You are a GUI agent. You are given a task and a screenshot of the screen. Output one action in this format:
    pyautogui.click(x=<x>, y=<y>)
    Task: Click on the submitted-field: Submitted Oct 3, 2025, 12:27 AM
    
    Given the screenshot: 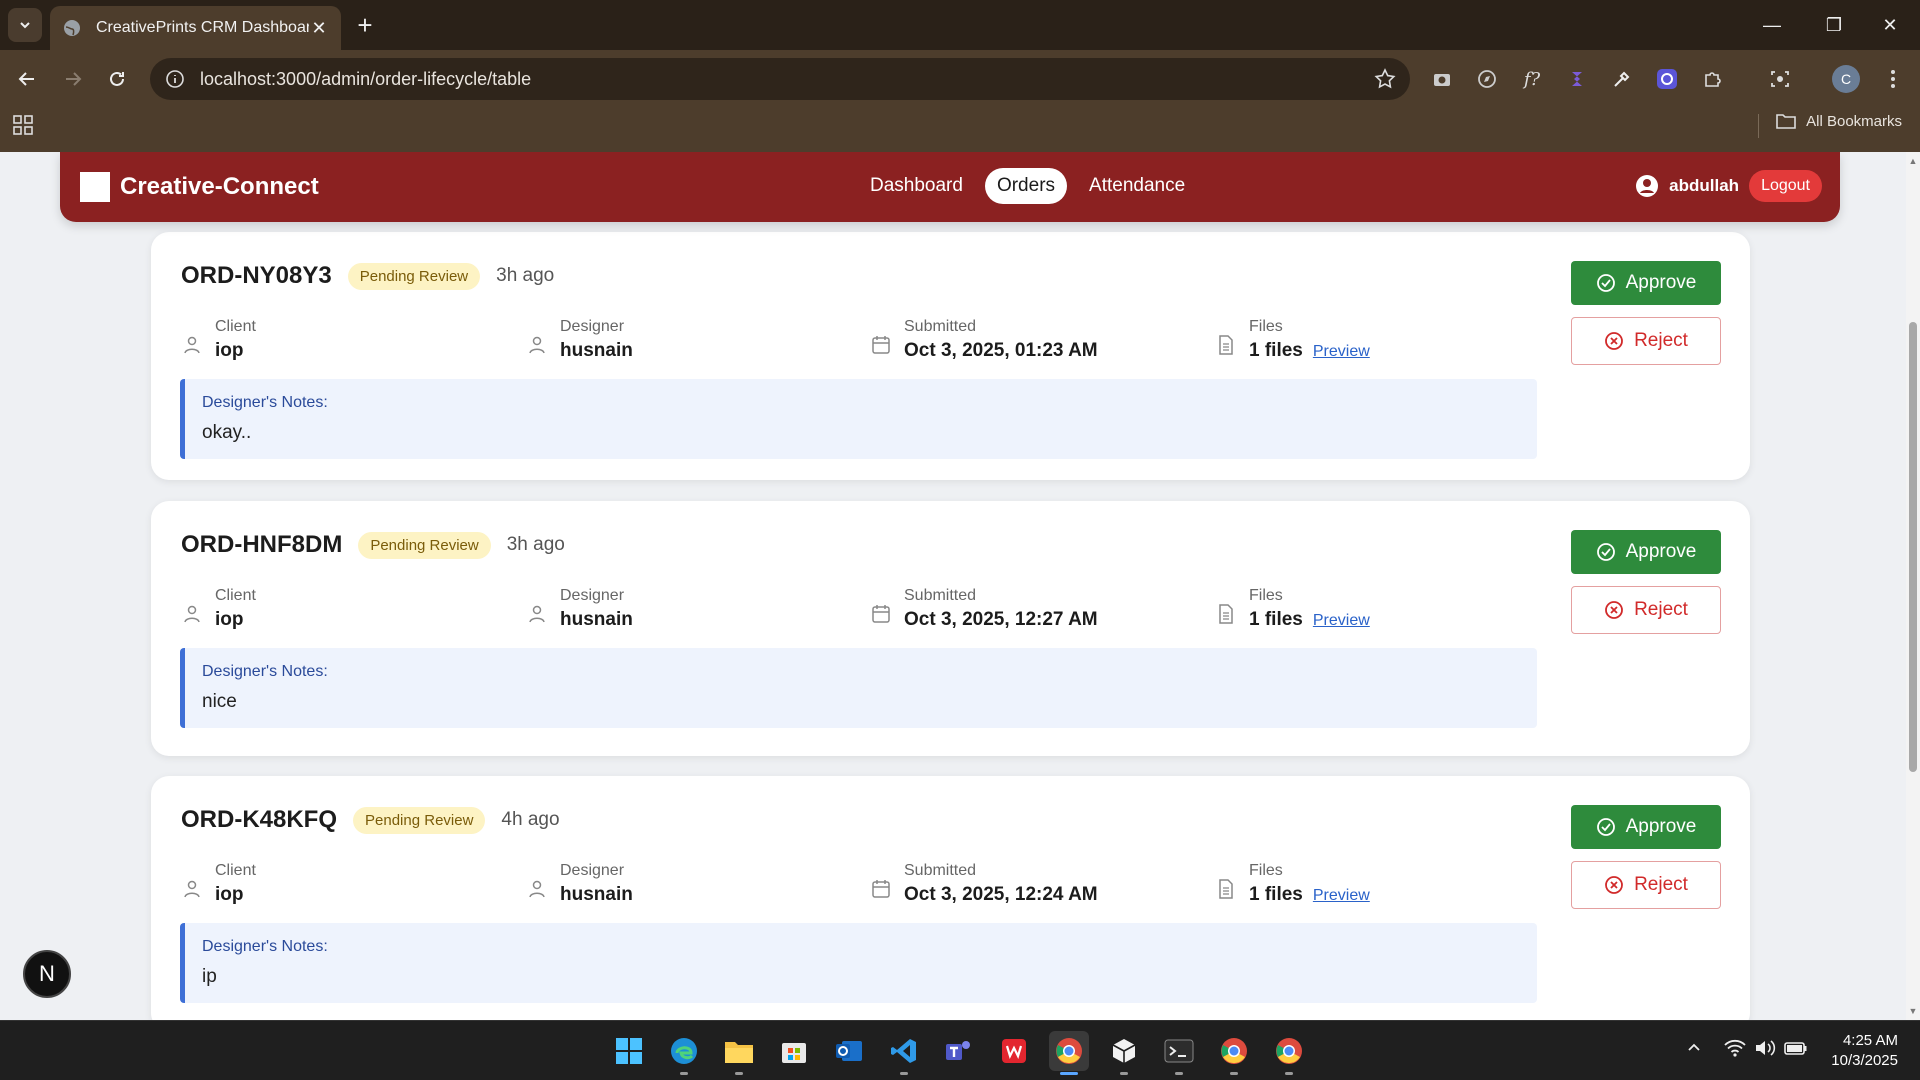 What is the action you would take?
    pyautogui.click(x=984, y=609)
    